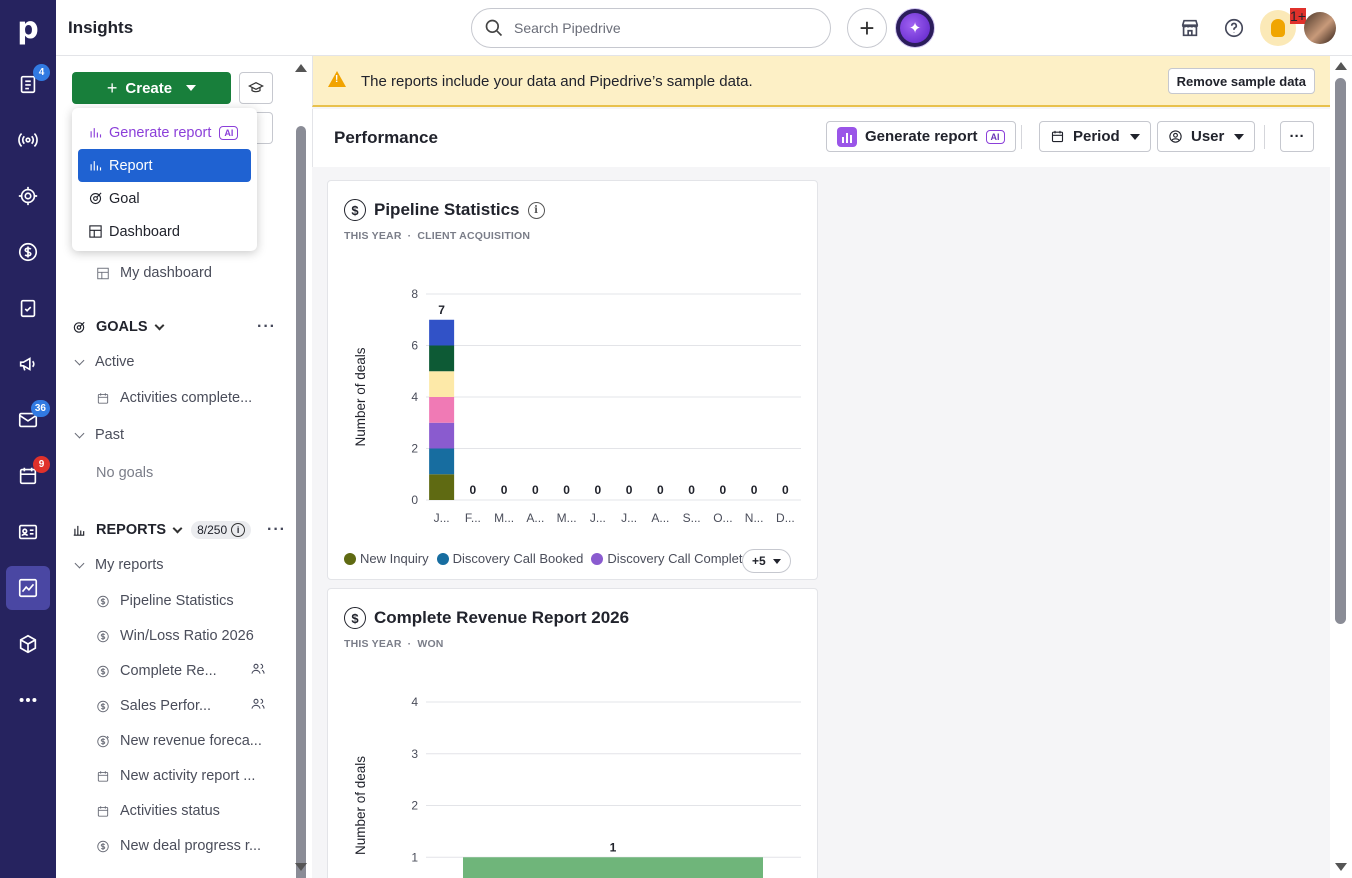  What do you see at coordinates (691, 490) in the screenshot?
I see `data-label: 0` at bounding box center [691, 490].